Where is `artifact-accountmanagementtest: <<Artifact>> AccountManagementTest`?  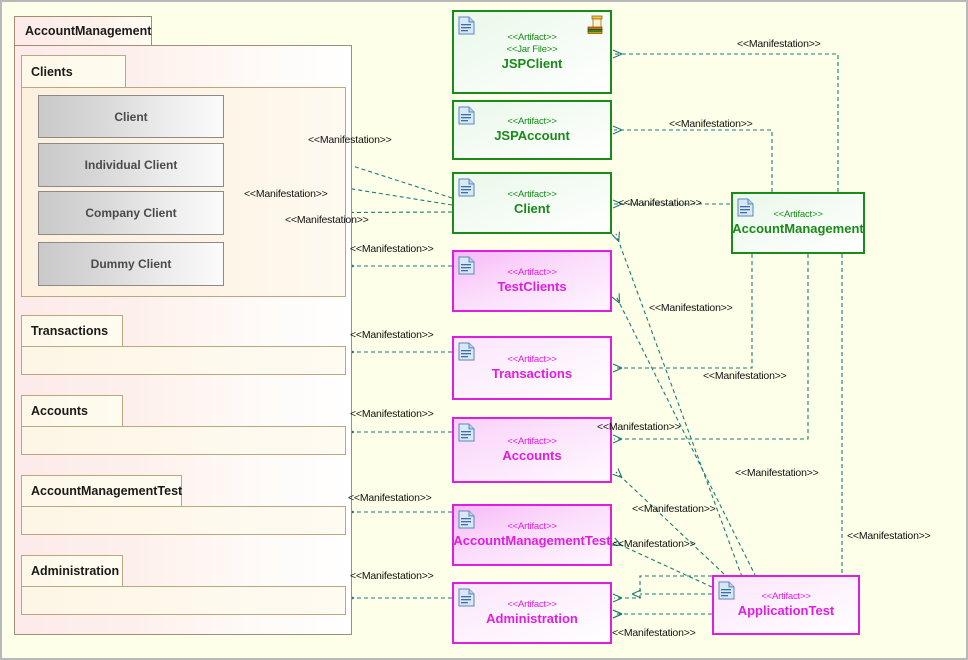 artifact-accountmanagementtest: <<Artifact>> AccountManagementTest is located at coordinates (532, 535).